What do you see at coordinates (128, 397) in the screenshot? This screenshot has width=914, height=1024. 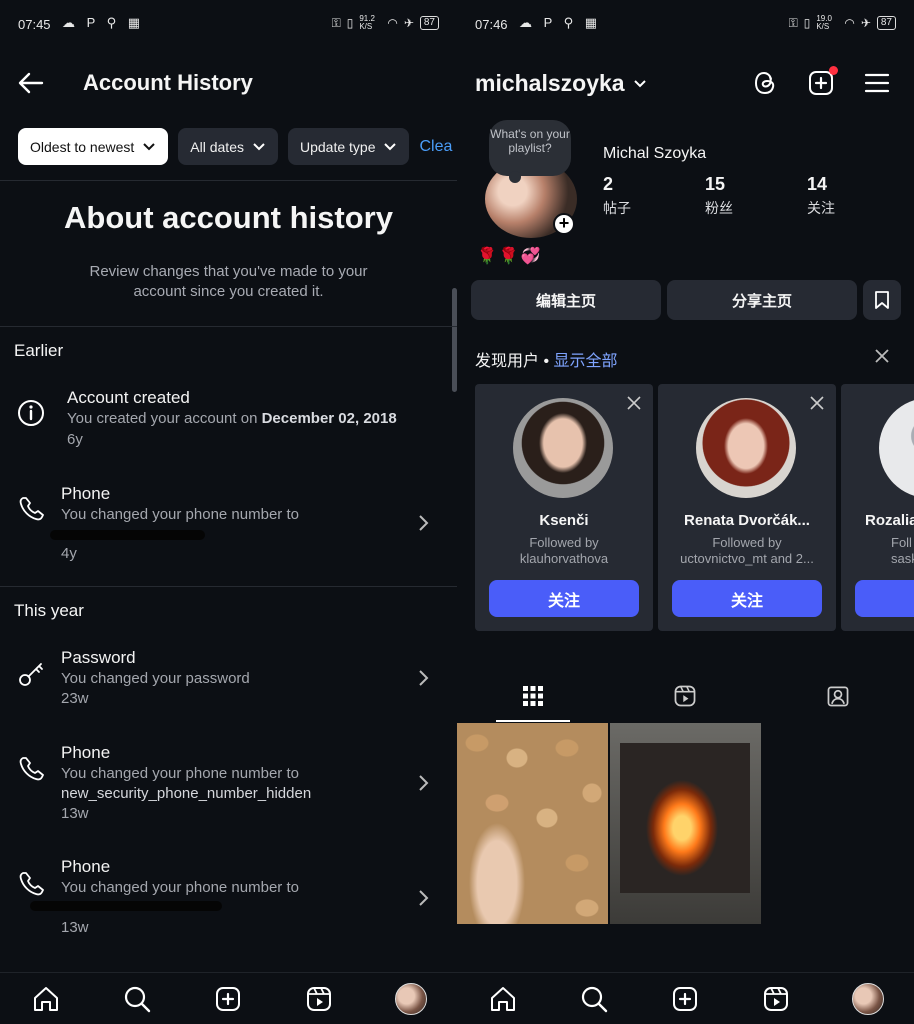 I see `item-title: Account created` at bounding box center [128, 397].